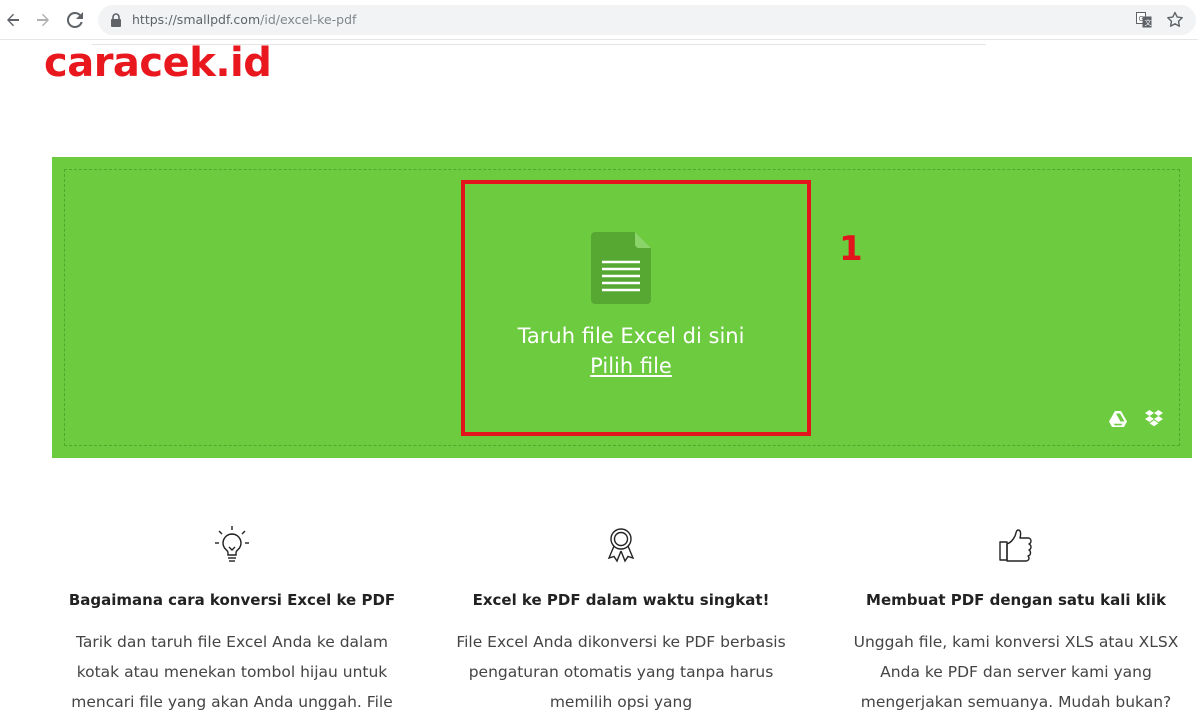 This screenshot has width=1198, height=722. What do you see at coordinates (232, 544) in the screenshot?
I see `lightbulb-icon` at bounding box center [232, 544].